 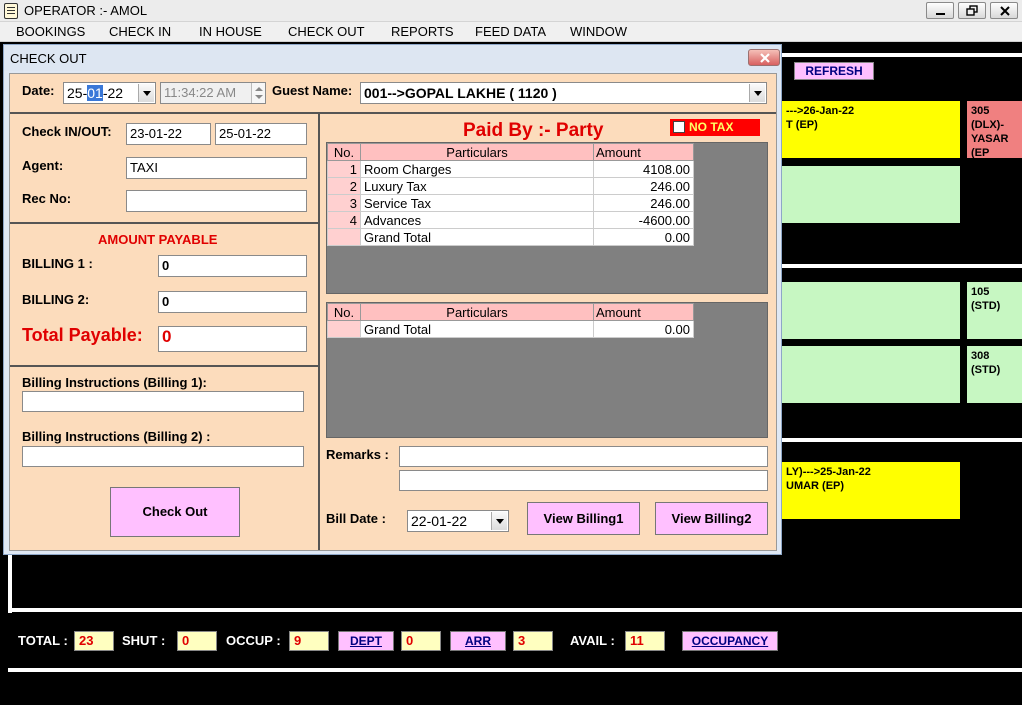 What do you see at coordinates (764, 57) in the screenshot?
I see `dialog-close-icon` at bounding box center [764, 57].